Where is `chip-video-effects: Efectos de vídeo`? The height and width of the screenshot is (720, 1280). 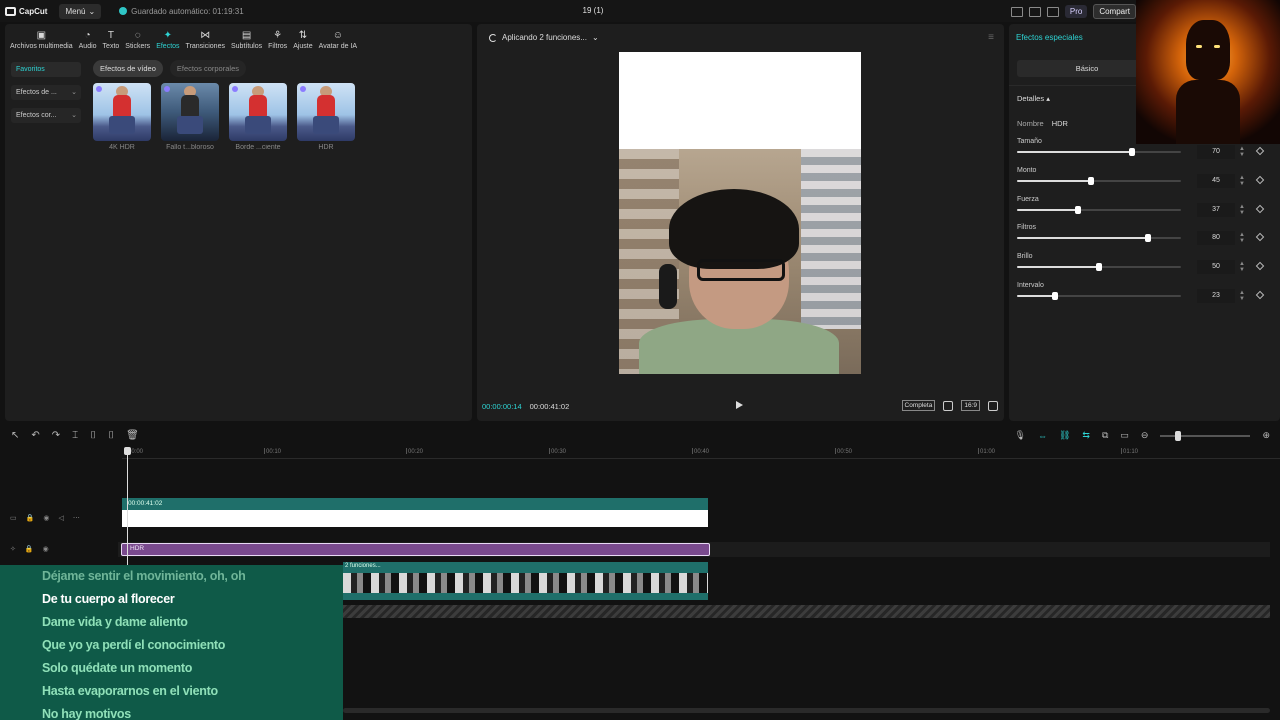
chip-video-effects: Efectos de vídeo is located at coordinates (128, 68).